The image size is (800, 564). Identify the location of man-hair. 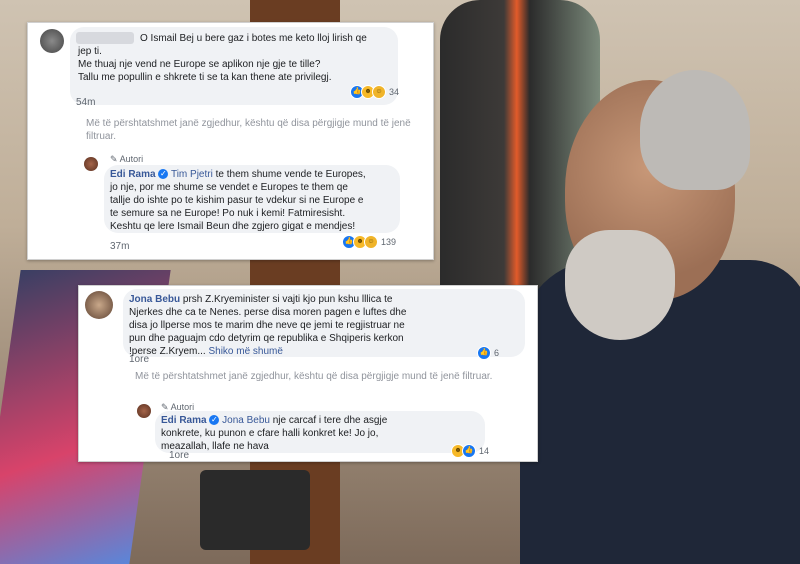
(695, 130).